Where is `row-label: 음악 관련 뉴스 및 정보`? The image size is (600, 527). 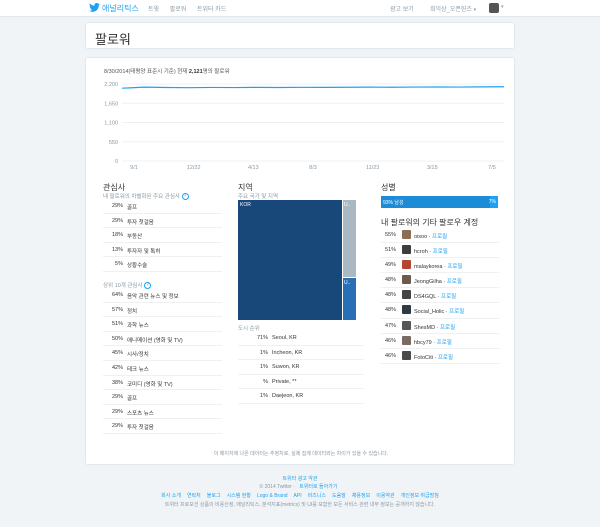
row-label: 음악 관련 뉴스 및 정보 is located at coordinates (153, 297).